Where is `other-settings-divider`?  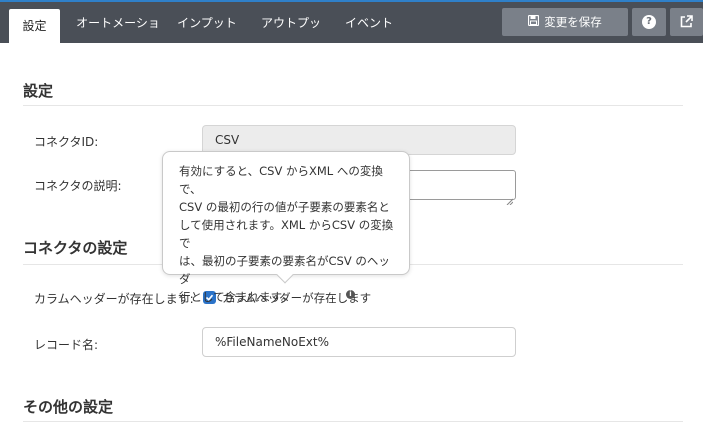
other-settings-divider is located at coordinates (353, 421).